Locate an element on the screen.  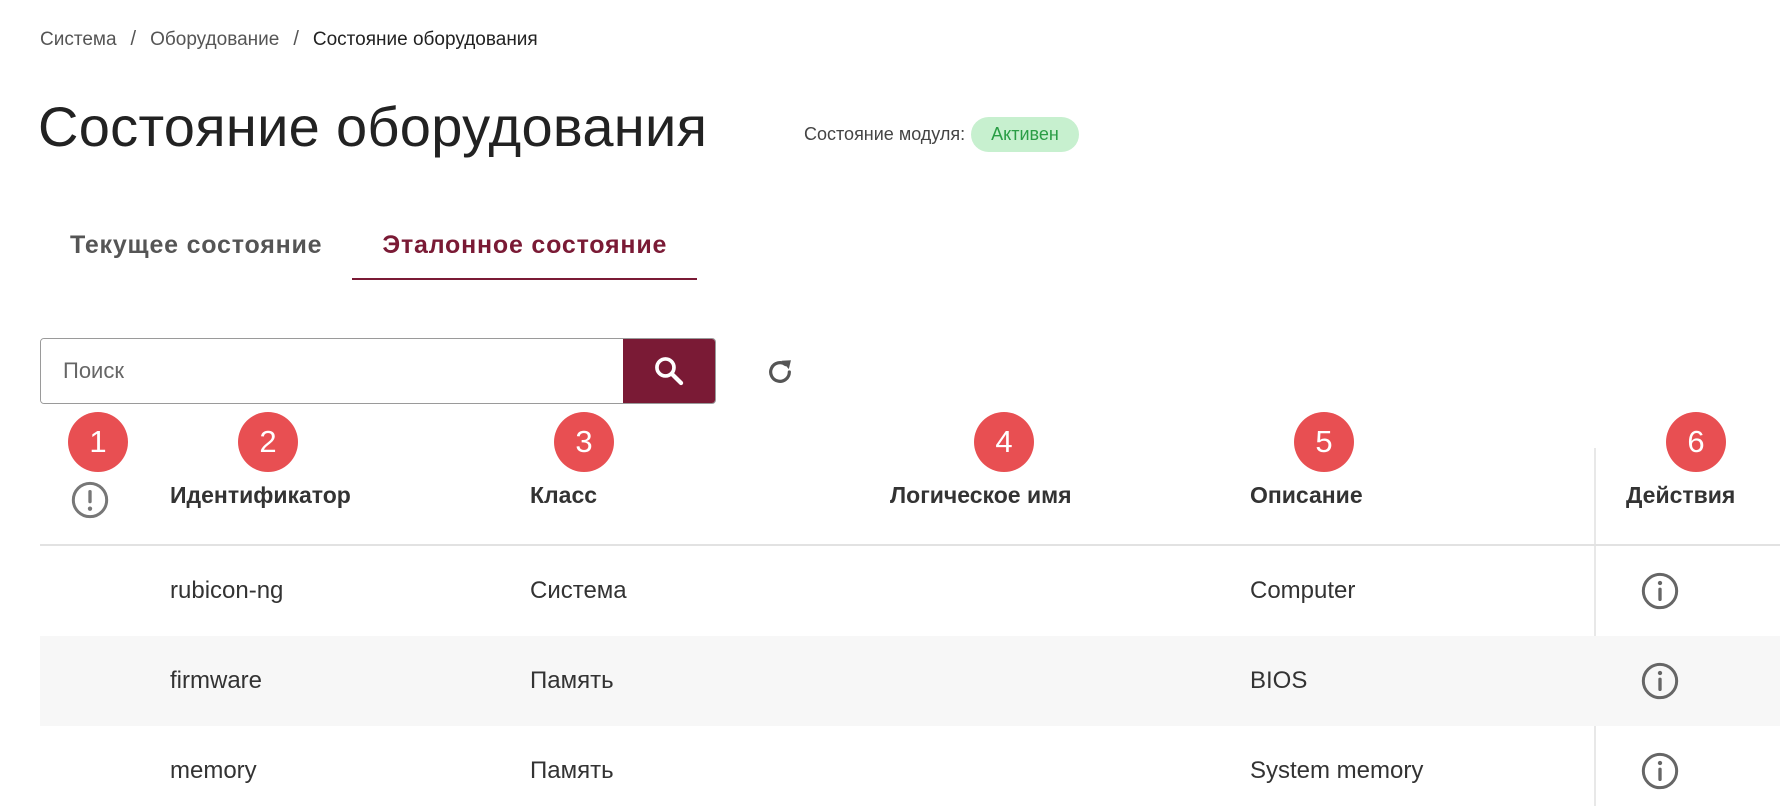
column-header-logical-name: Логическое имя is located at coordinates (981, 495).